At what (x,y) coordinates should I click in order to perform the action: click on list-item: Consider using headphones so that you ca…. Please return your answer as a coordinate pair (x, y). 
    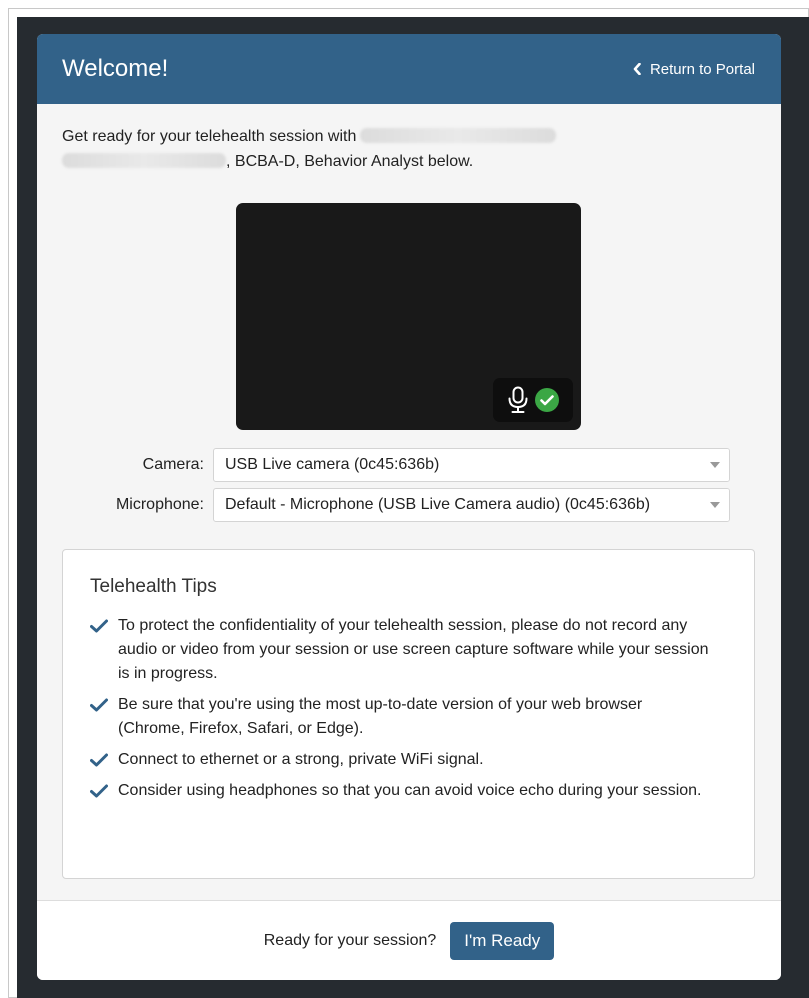
    Looking at the image, I should click on (409, 791).